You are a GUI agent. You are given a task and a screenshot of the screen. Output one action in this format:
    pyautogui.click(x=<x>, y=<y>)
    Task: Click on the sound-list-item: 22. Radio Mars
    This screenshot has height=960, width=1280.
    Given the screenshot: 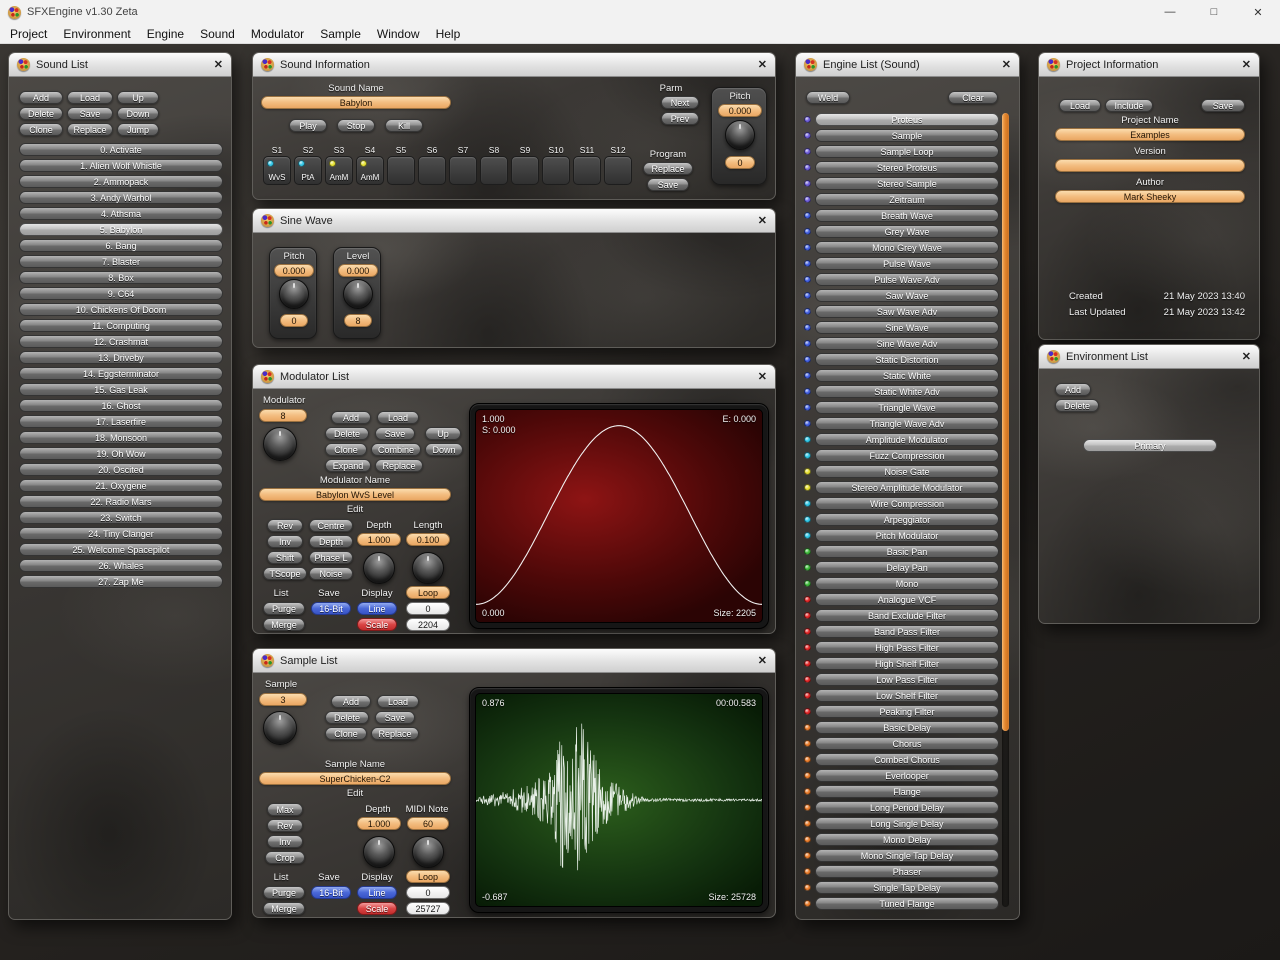 What is the action you would take?
    pyautogui.click(x=121, y=501)
    